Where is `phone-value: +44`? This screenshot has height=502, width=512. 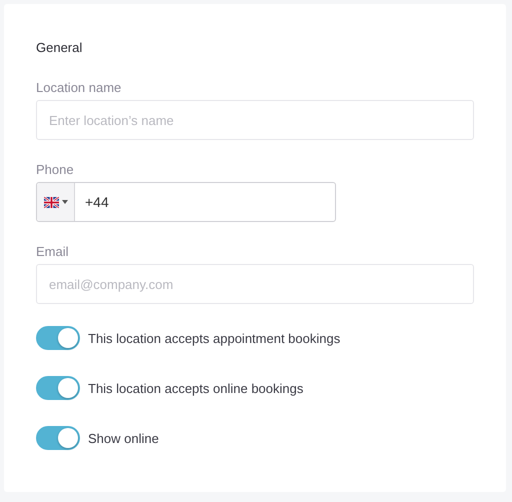 phone-value: +44 is located at coordinates (97, 202).